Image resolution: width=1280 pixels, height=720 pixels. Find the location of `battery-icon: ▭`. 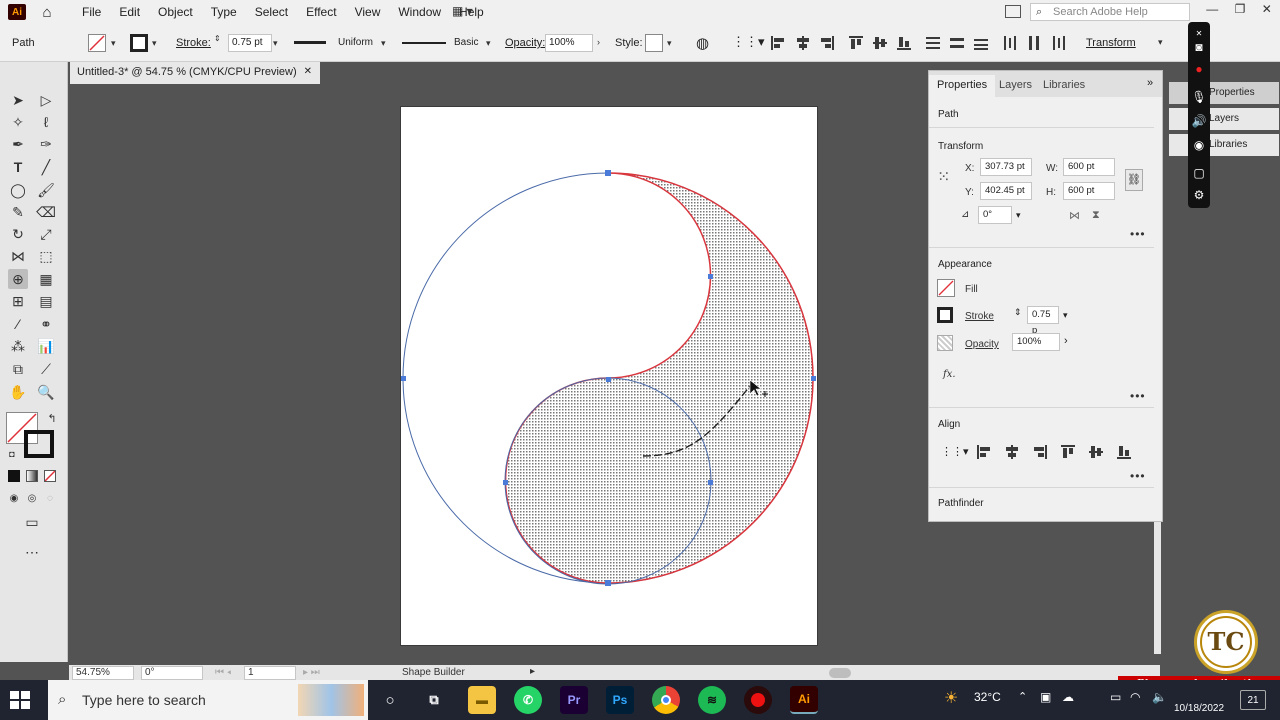

battery-icon: ▭ is located at coordinates (1115, 697).